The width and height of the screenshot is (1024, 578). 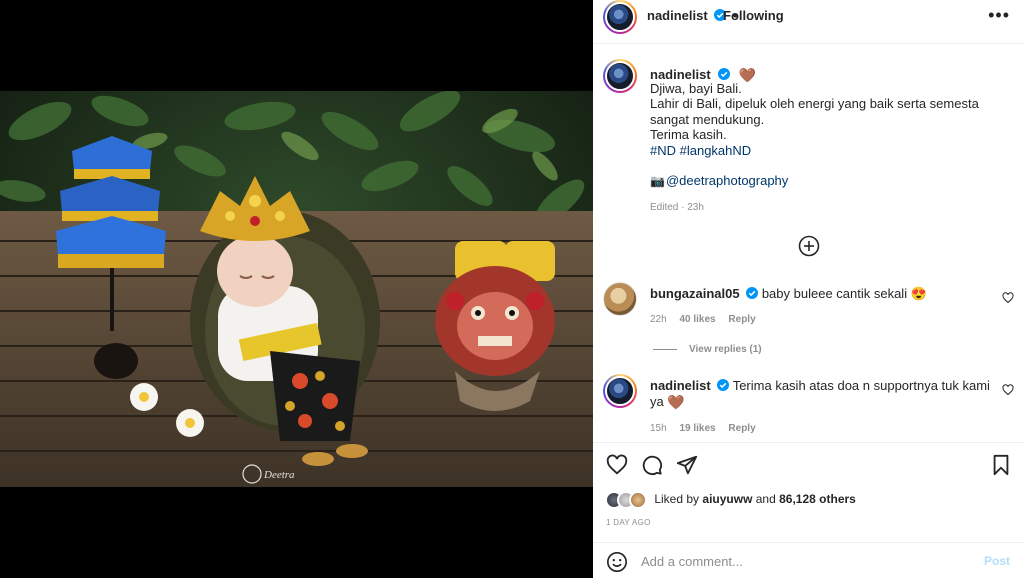 I want to click on view-replies-label: View replies (1), so click(x=725, y=349).